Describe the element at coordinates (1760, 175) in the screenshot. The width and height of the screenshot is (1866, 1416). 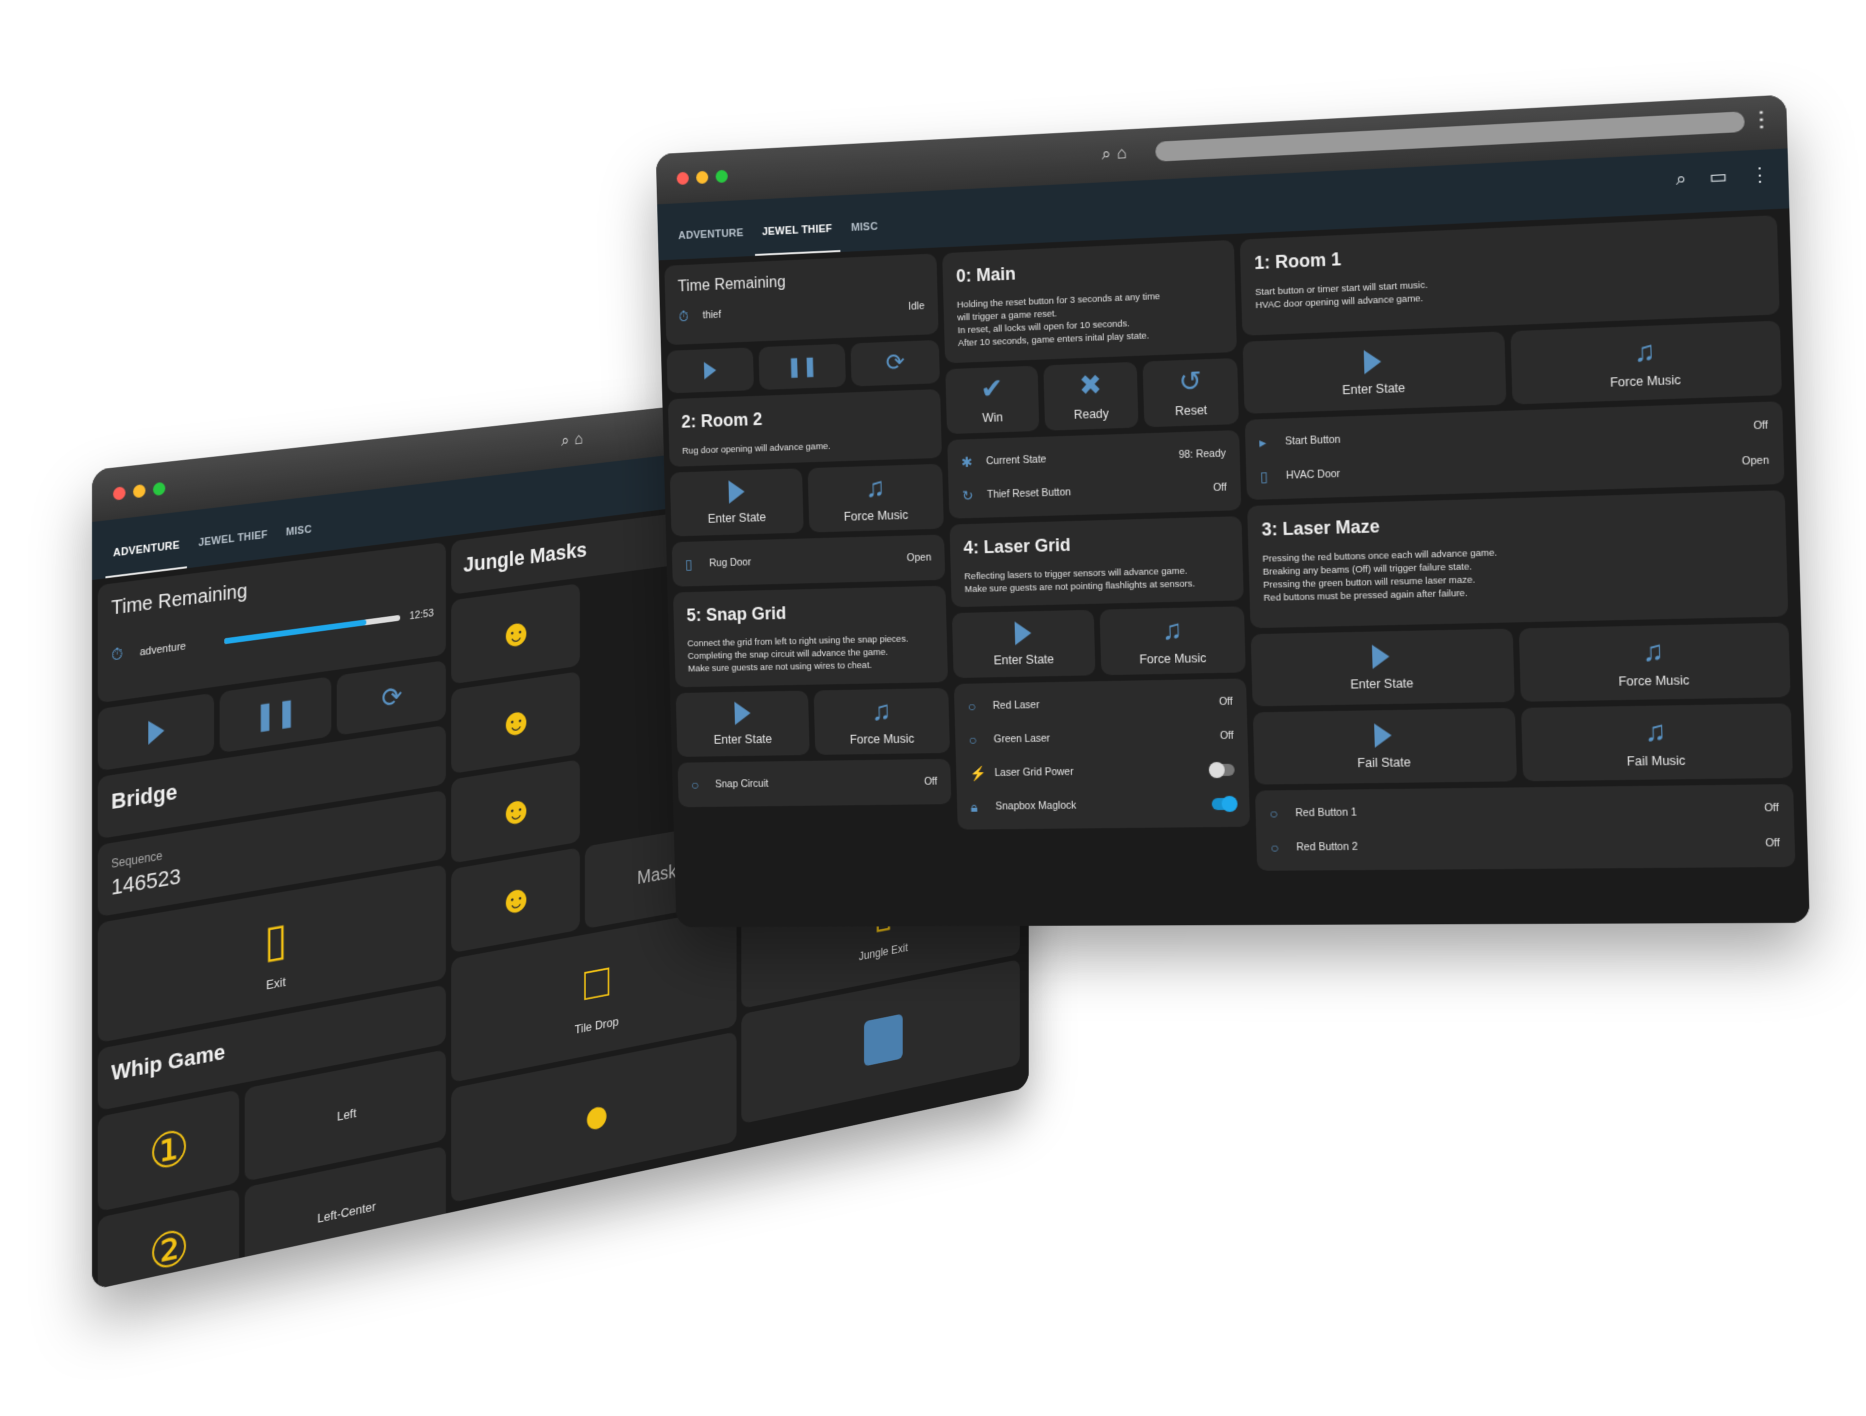
I see `menu-icon: ⋮` at that location.